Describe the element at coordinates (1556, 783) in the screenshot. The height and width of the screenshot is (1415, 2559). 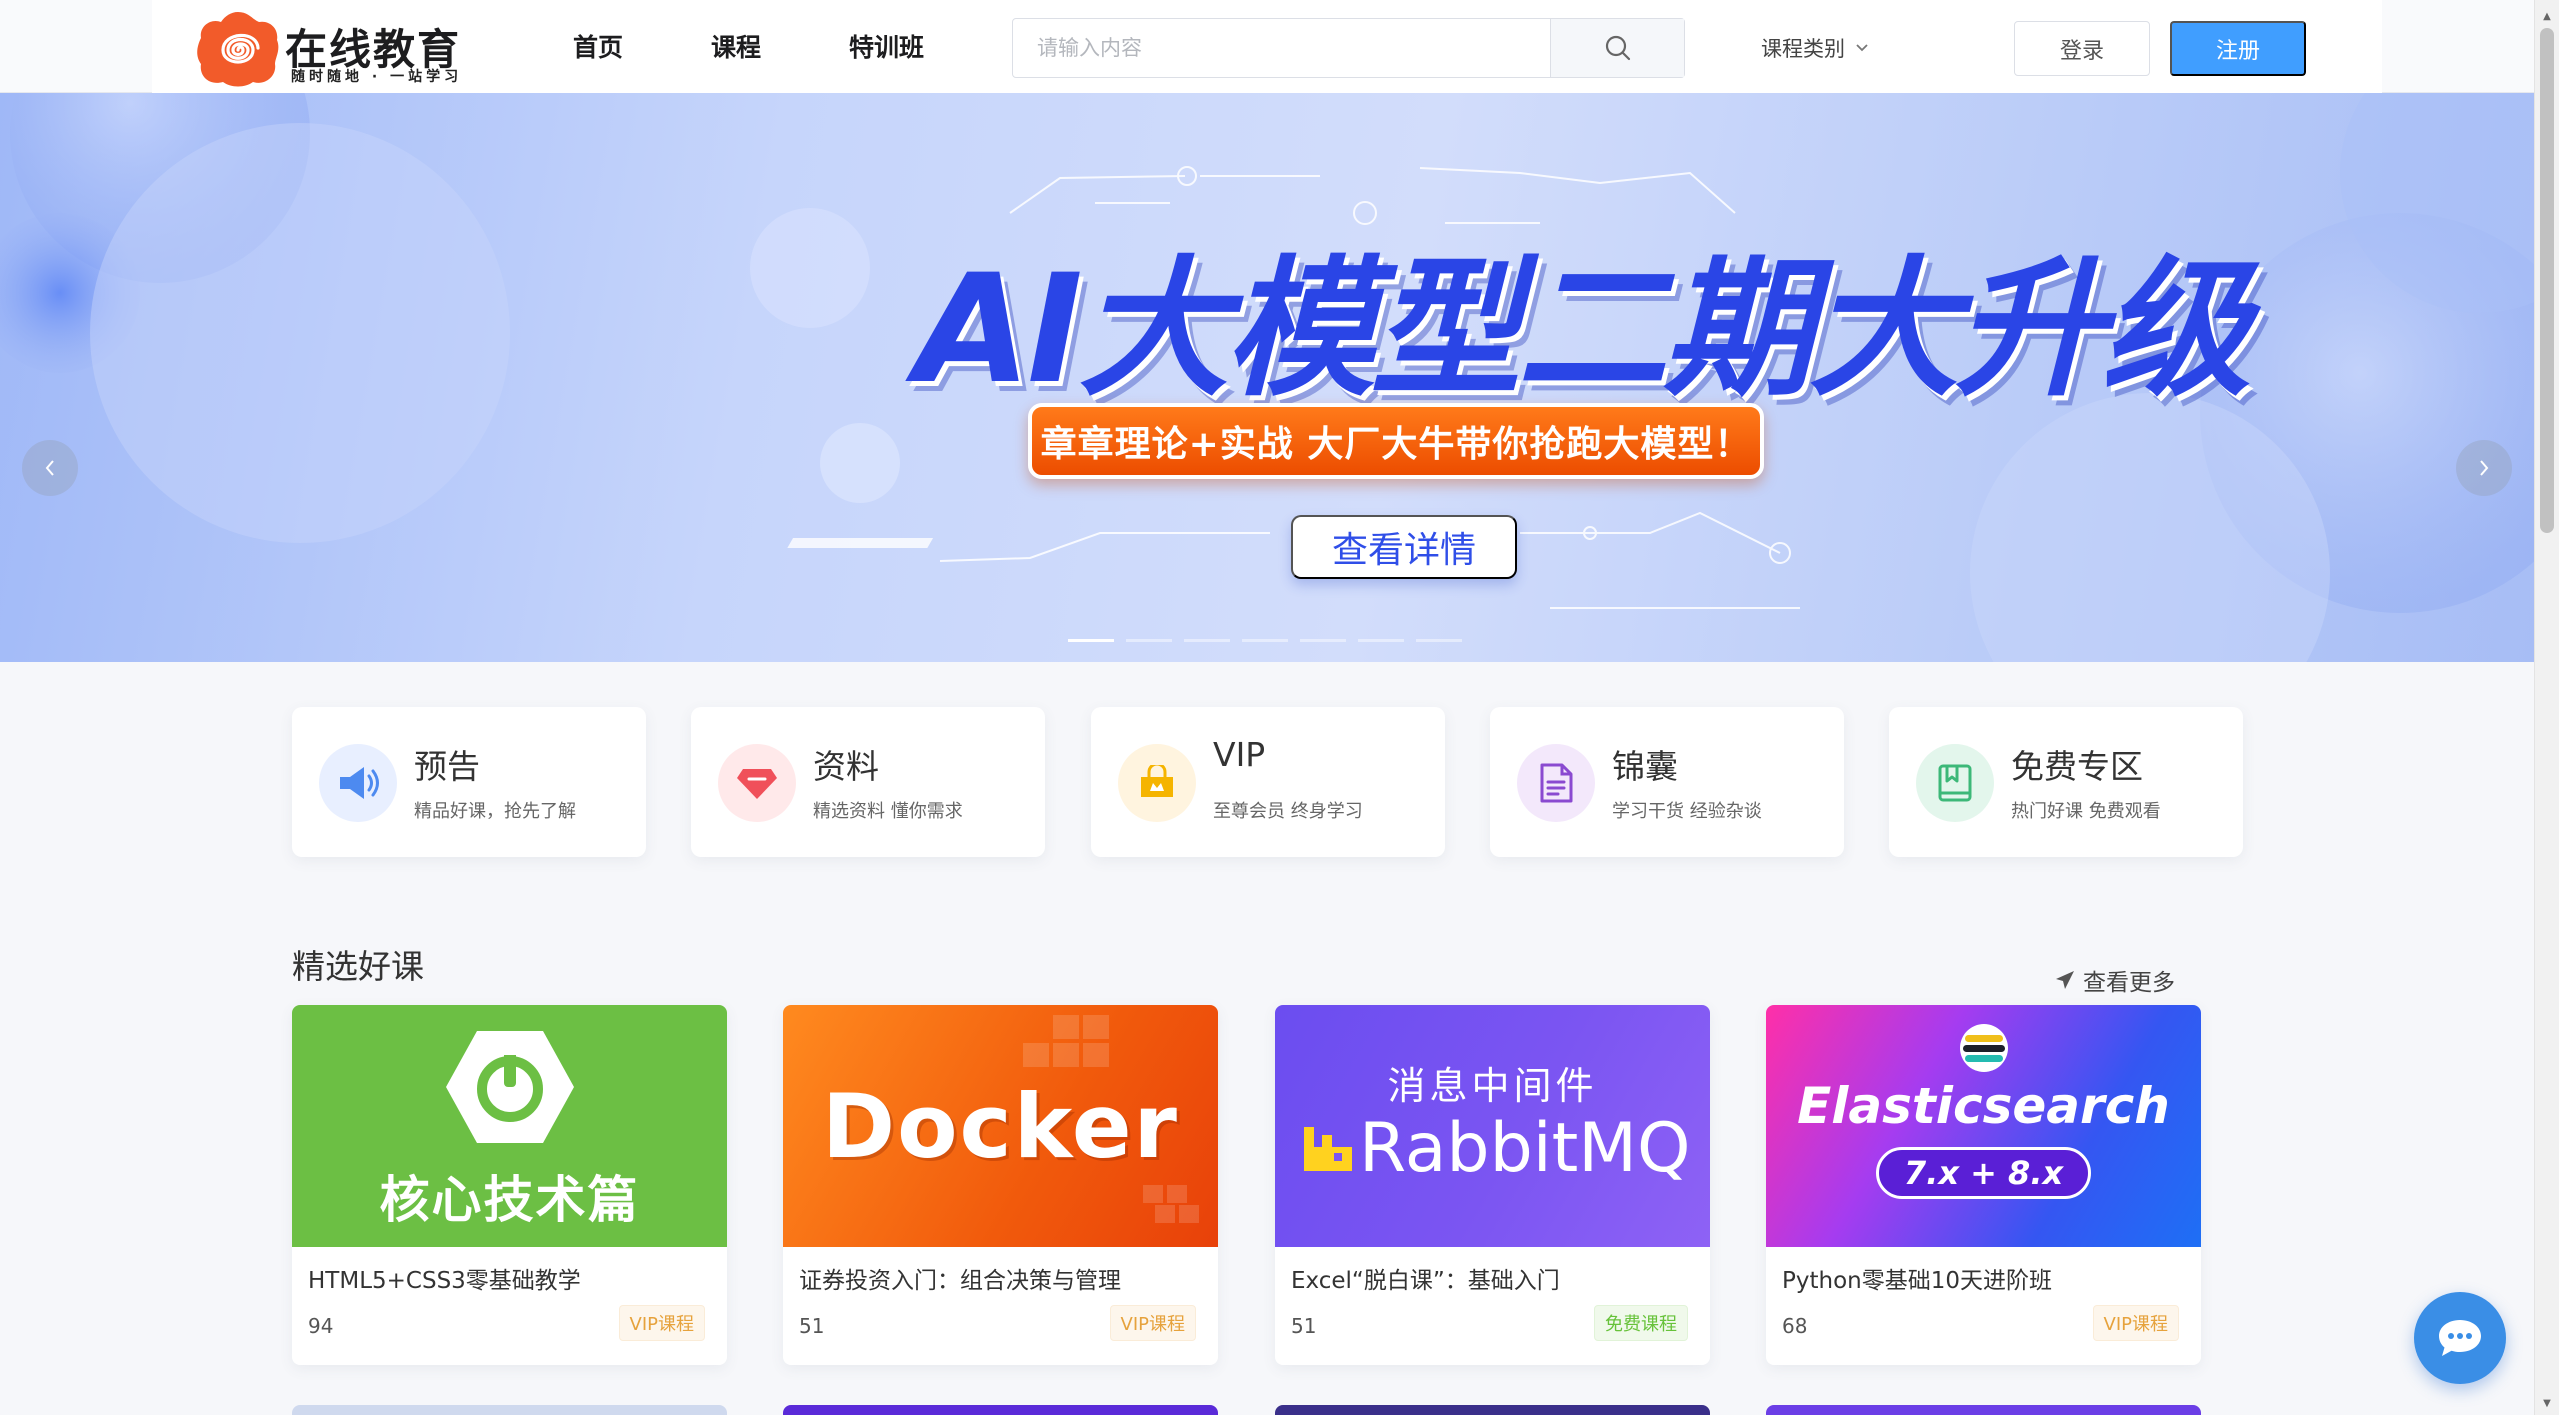
I see `document-icon` at that location.